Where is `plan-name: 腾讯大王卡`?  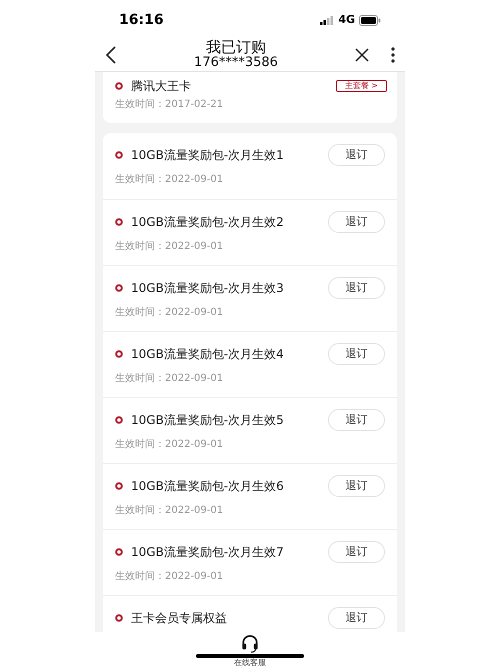 plan-name: 腾讯大王卡 is located at coordinates (161, 86).